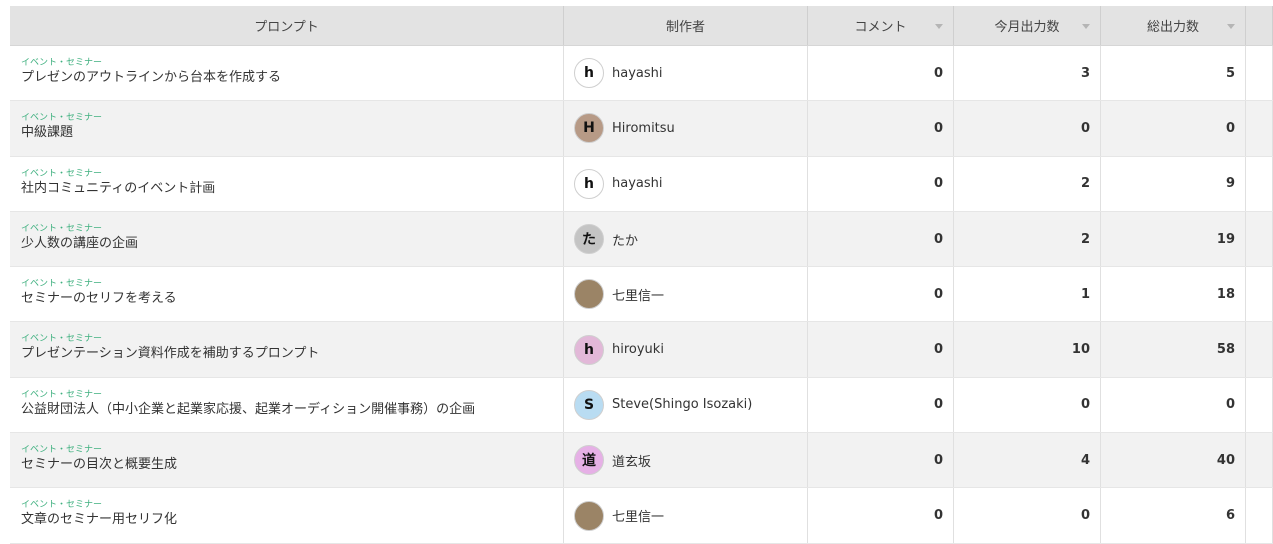 This screenshot has width=1273, height=544. What do you see at coordinates (292, 244) in the screenshot?
I see `prompt-title: 少人数の講座の企画` at bounding box center [292, 244].